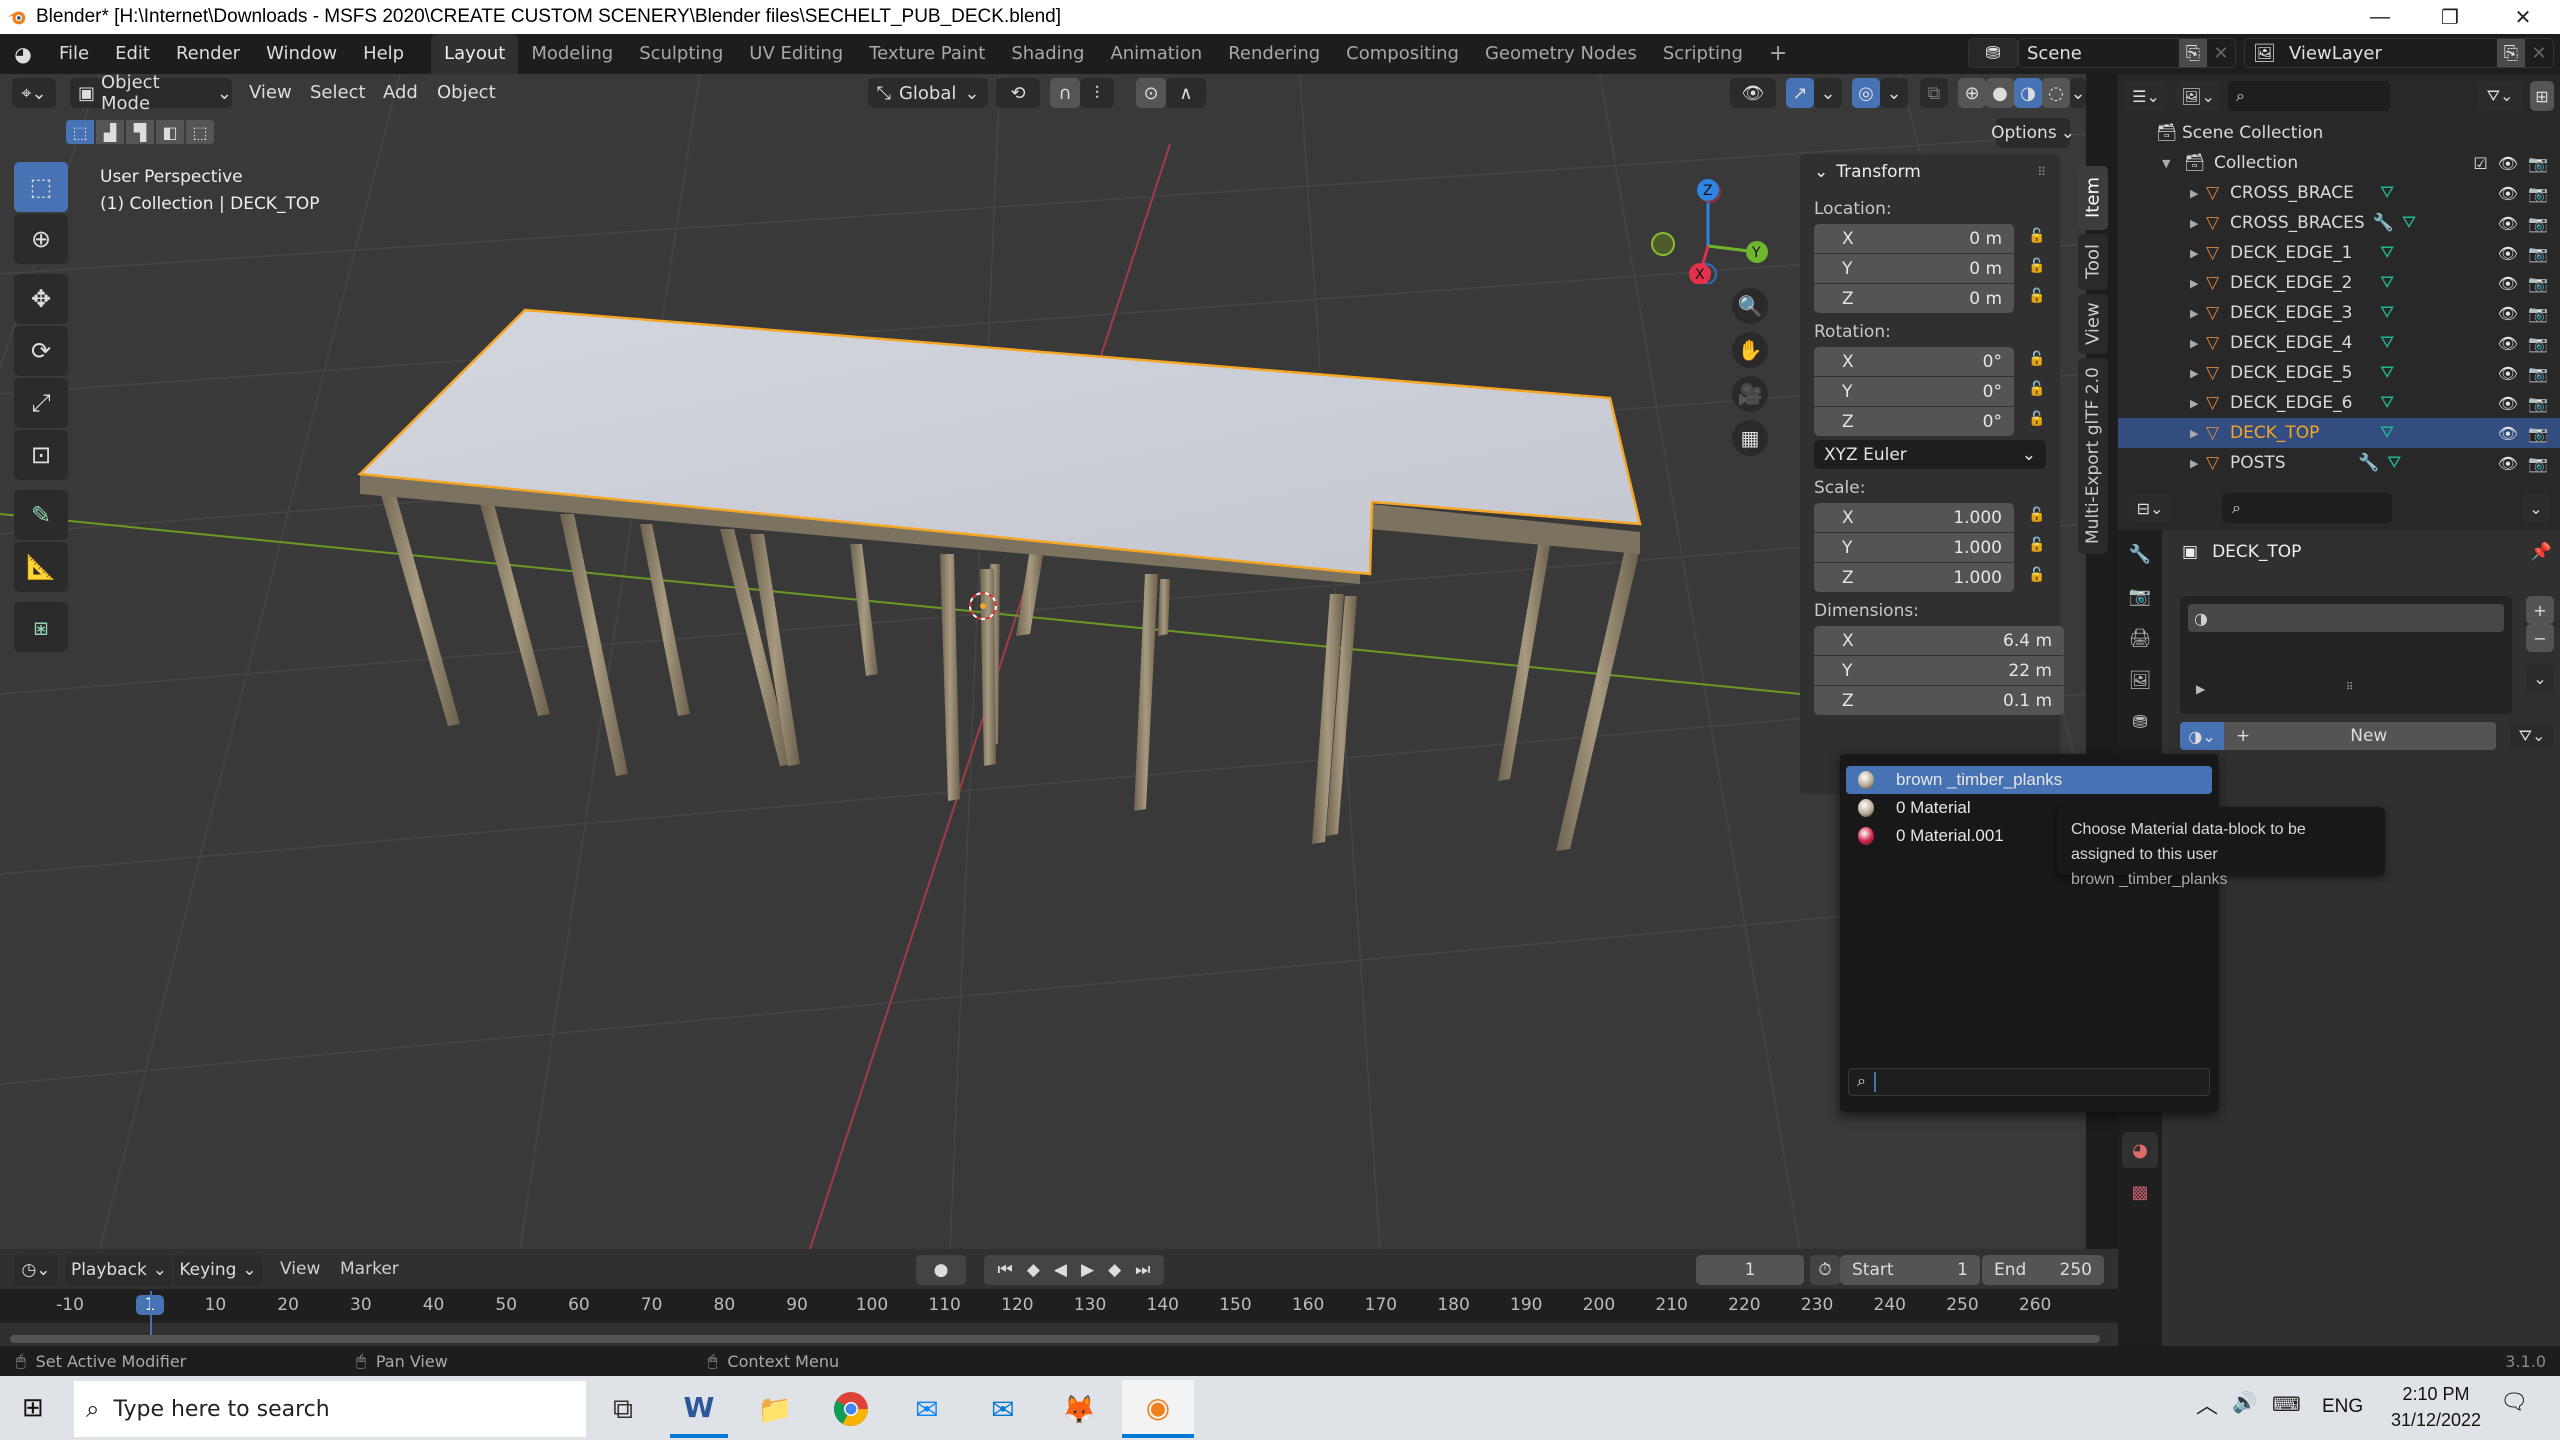  What do you see at coordinates (1750, 350) in the screenshot?
I see `pan-view-button: ✋` at bounding box center [1750, 350].